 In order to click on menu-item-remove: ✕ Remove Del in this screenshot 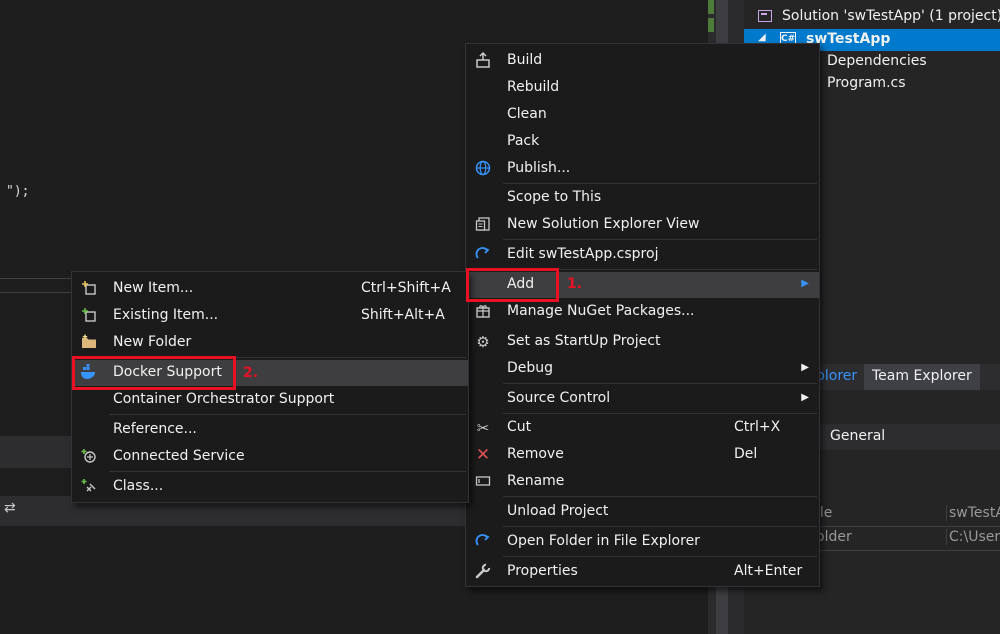, I will do `click(642, 455)`.